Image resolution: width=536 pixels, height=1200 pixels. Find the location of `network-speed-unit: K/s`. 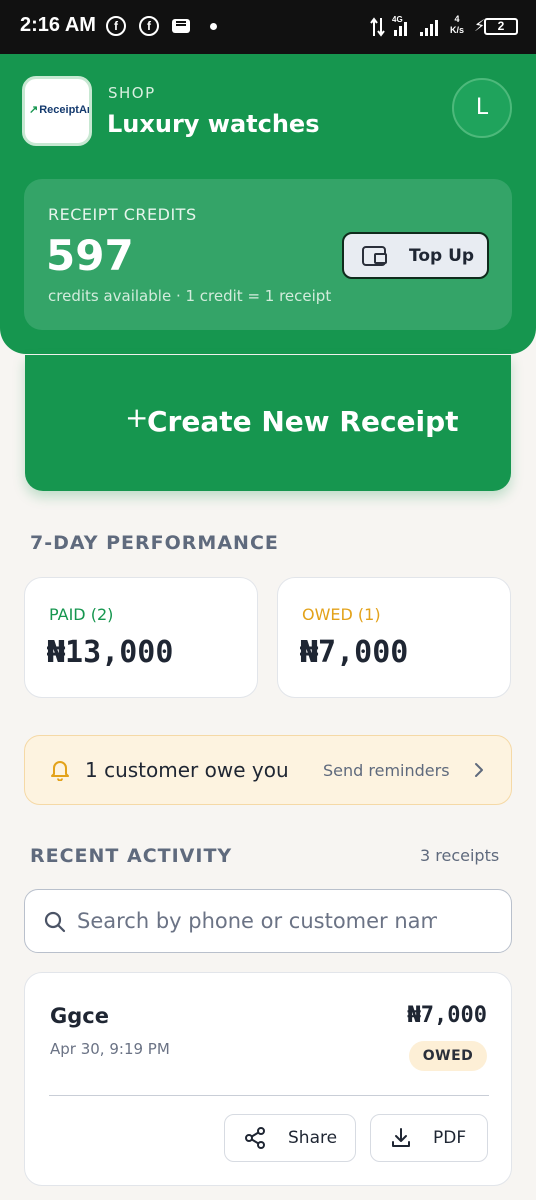

network-speed-unit: K/s is located at coordinates (457, 30).